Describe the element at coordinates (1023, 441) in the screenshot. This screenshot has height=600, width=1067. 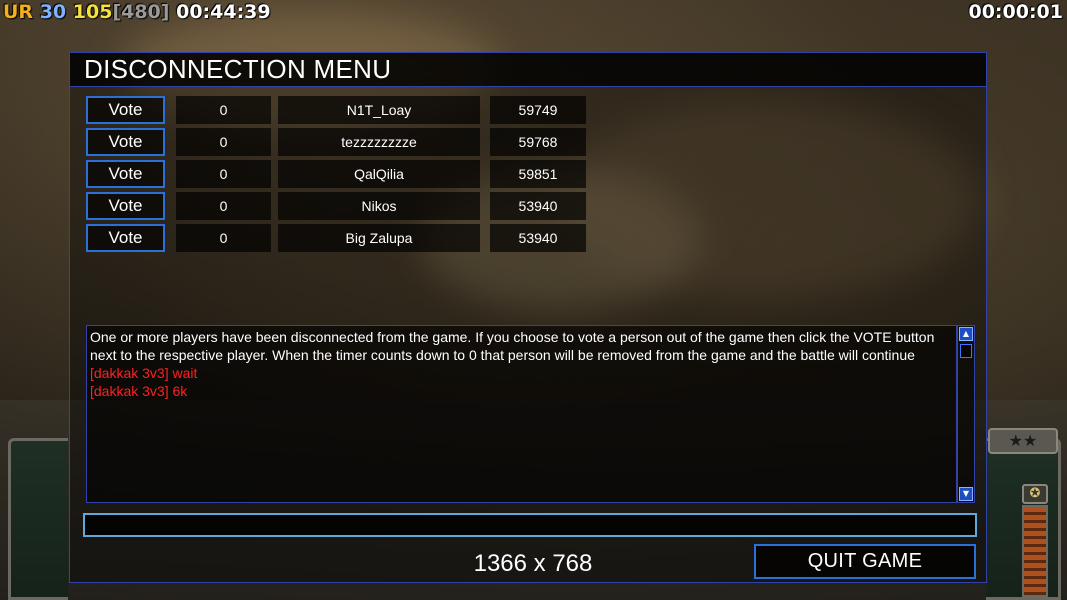
I see `rank-stars-icon: ★★` at that location.